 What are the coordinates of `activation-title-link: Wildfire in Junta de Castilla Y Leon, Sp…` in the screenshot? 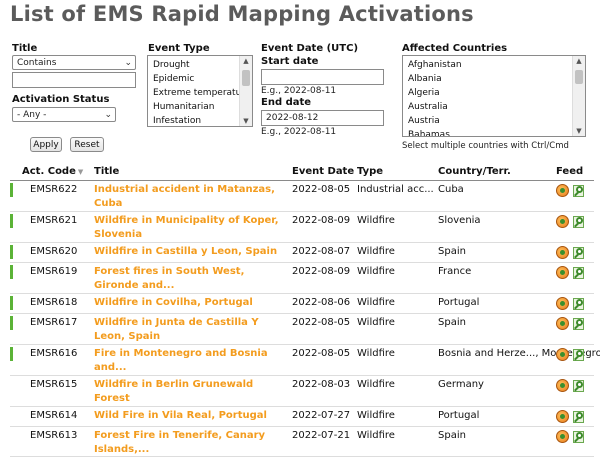 It's located at (189, 330).